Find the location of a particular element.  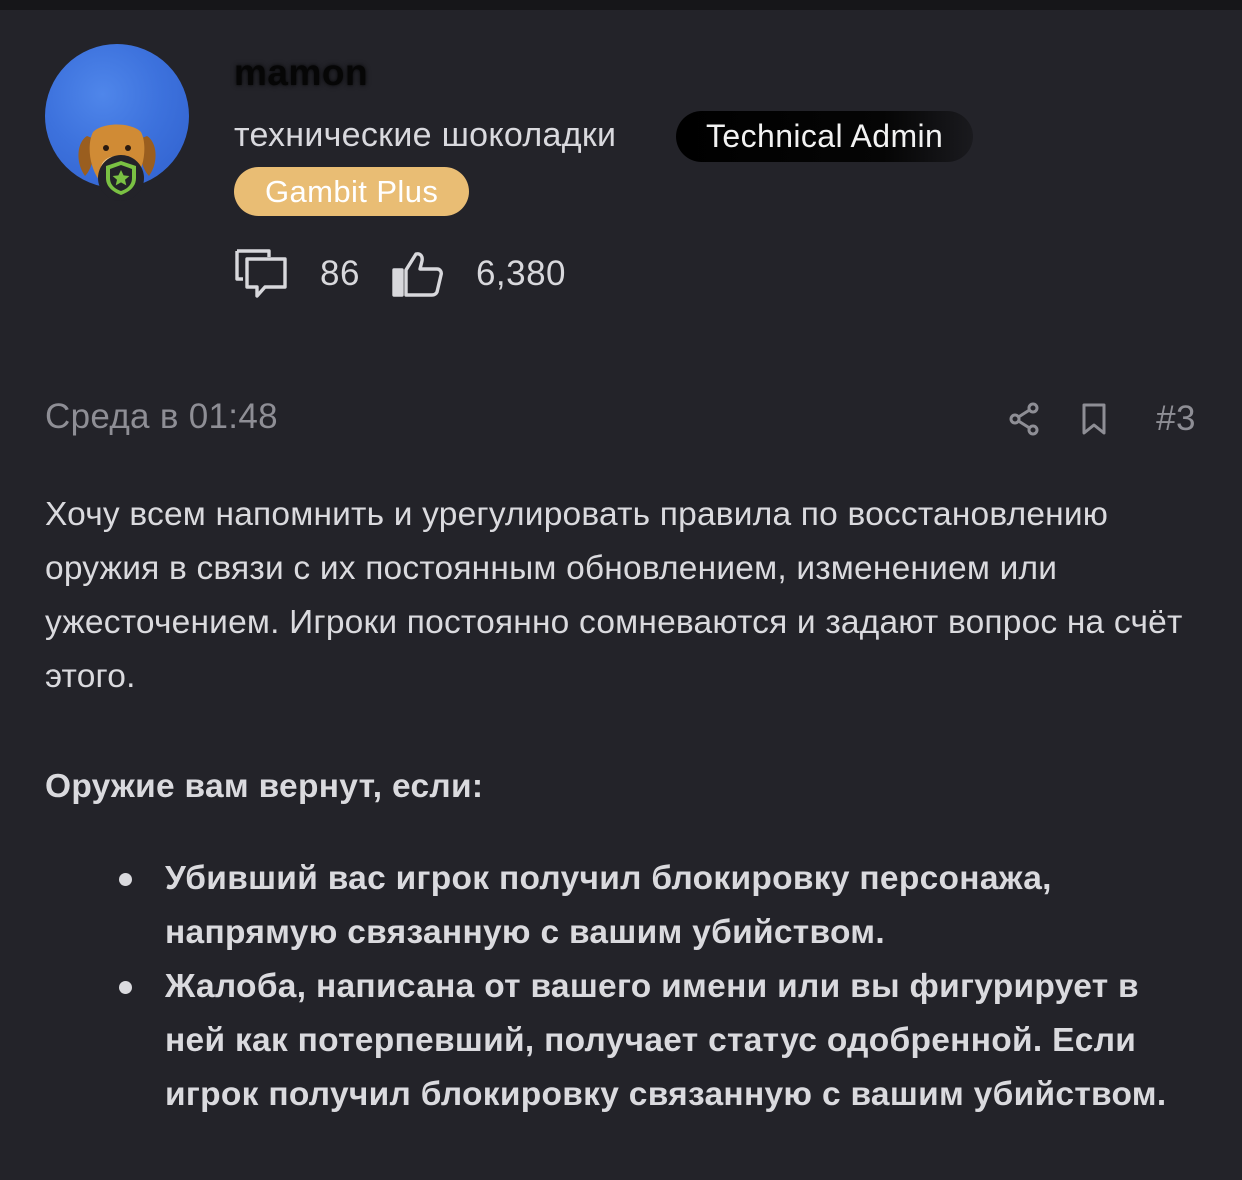

user-stats: 86 6,380 is located at coordinates (400, 274).